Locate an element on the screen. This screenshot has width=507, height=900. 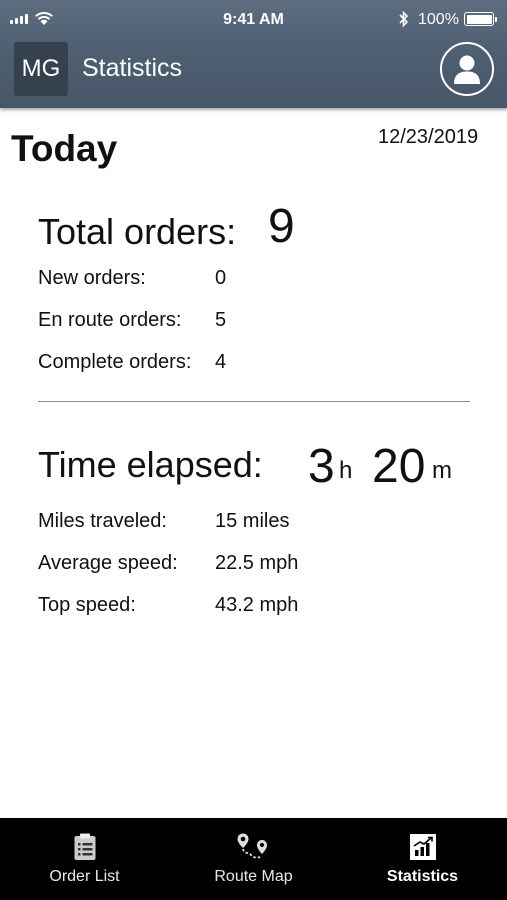
total-orders-label: Total orders: is located at coordinates (137, 231).